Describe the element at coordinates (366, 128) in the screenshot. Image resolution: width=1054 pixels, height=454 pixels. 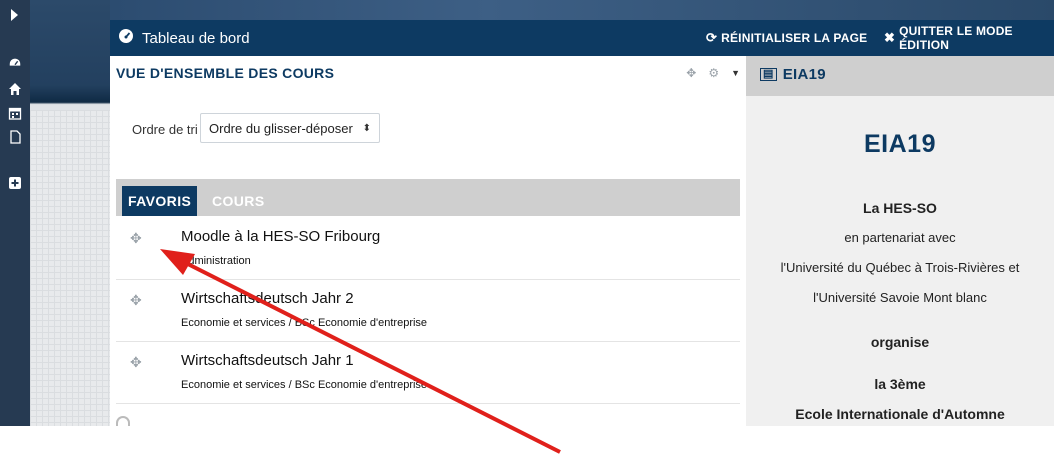
I see `select-arrows-icon: ⬍` at that location.